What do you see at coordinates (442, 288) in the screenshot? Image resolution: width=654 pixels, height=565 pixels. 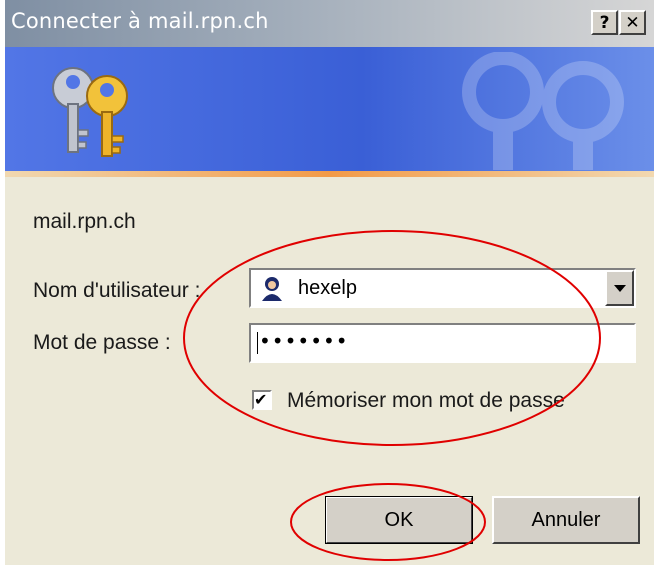 I see `username-combobox: hexelp` at bounding box center [442, 288].